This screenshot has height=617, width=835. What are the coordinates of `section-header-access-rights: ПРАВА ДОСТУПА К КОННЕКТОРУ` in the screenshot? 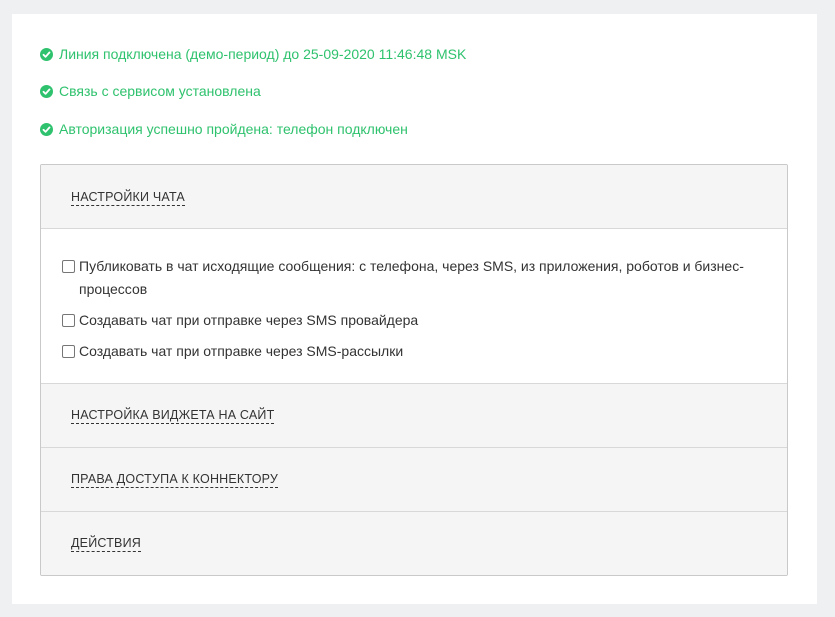 It's located at (414, 480).